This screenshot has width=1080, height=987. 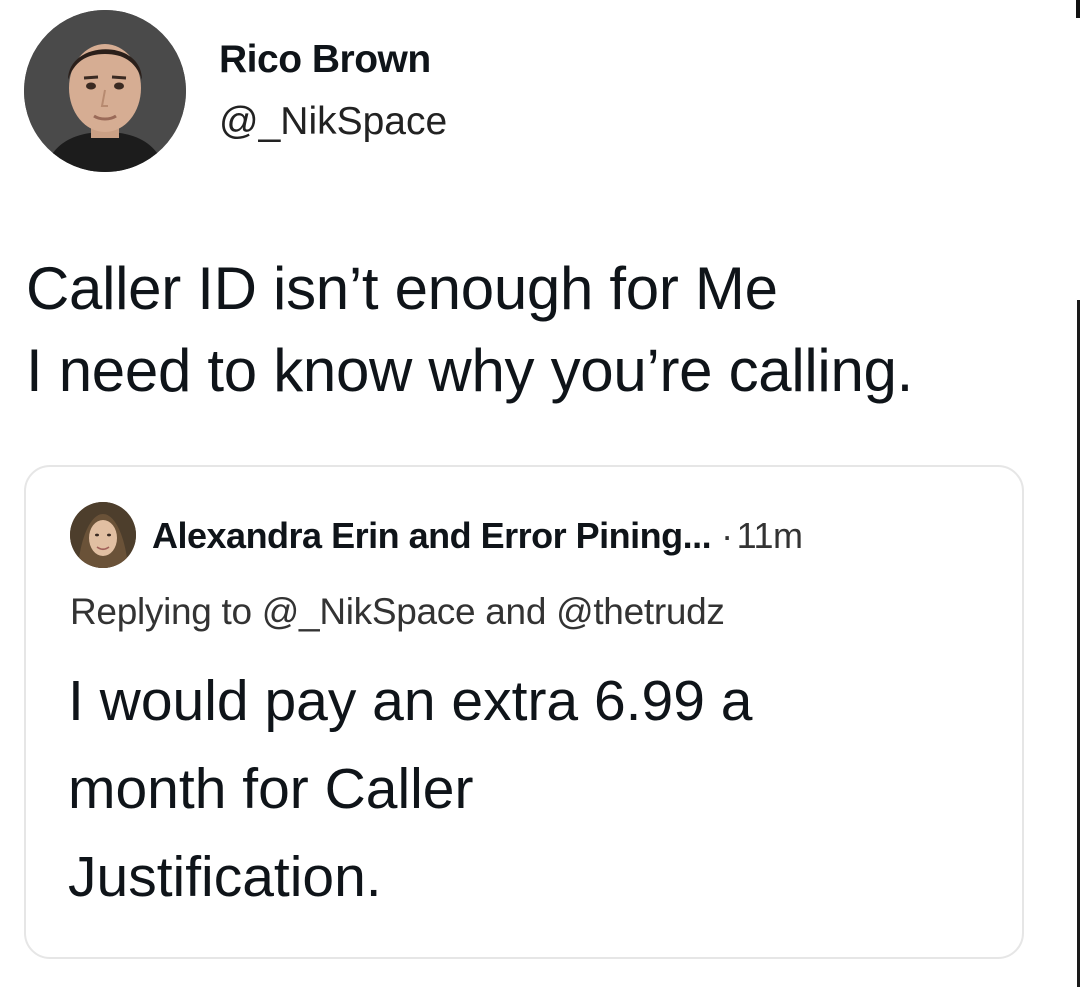 What do you see at coordinates (410, 701) in the screenshot?
I see `quote-text-line: I would pay an extra 6.99 a` at bounding box center [410, 701].